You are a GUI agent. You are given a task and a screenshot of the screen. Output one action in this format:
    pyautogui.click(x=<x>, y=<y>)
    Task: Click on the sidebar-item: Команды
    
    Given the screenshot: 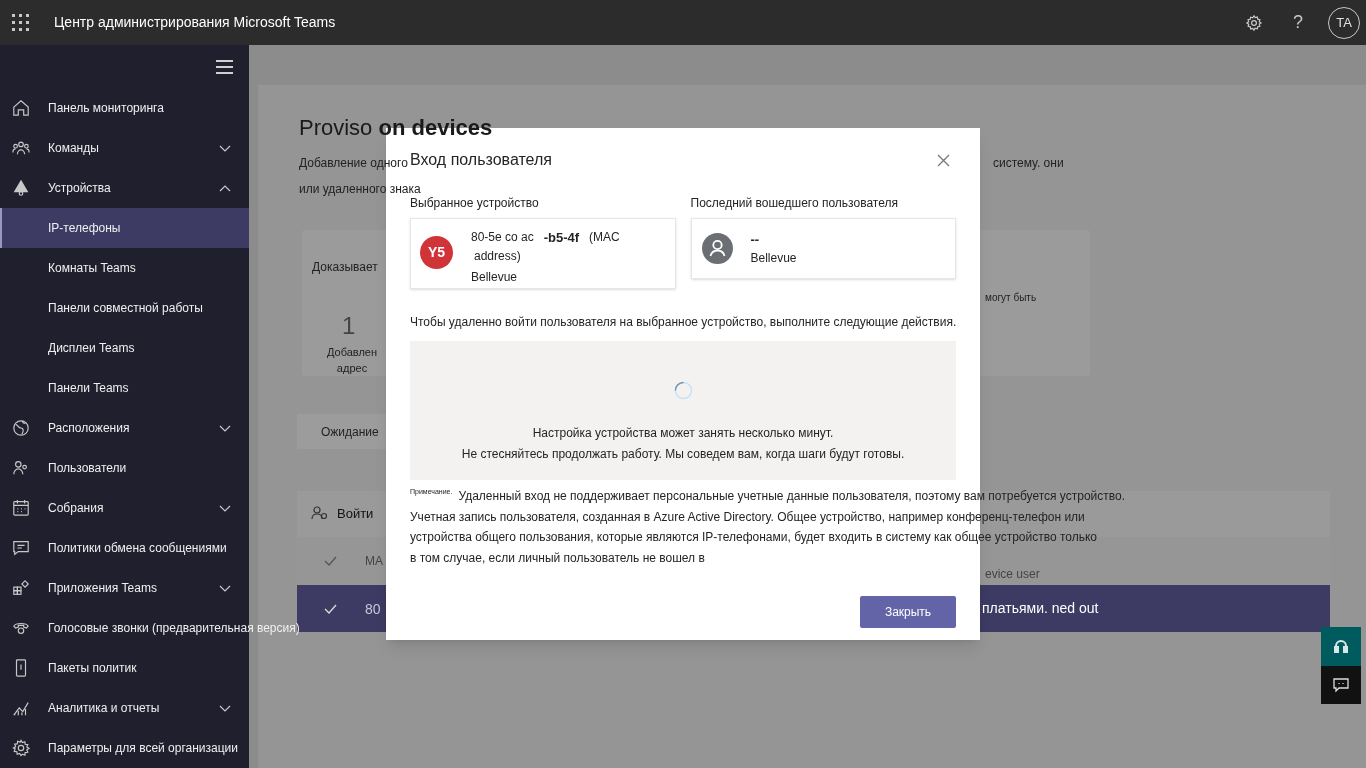 What is the action you would take?
    pyautogui.click(x=124, y=148)
    